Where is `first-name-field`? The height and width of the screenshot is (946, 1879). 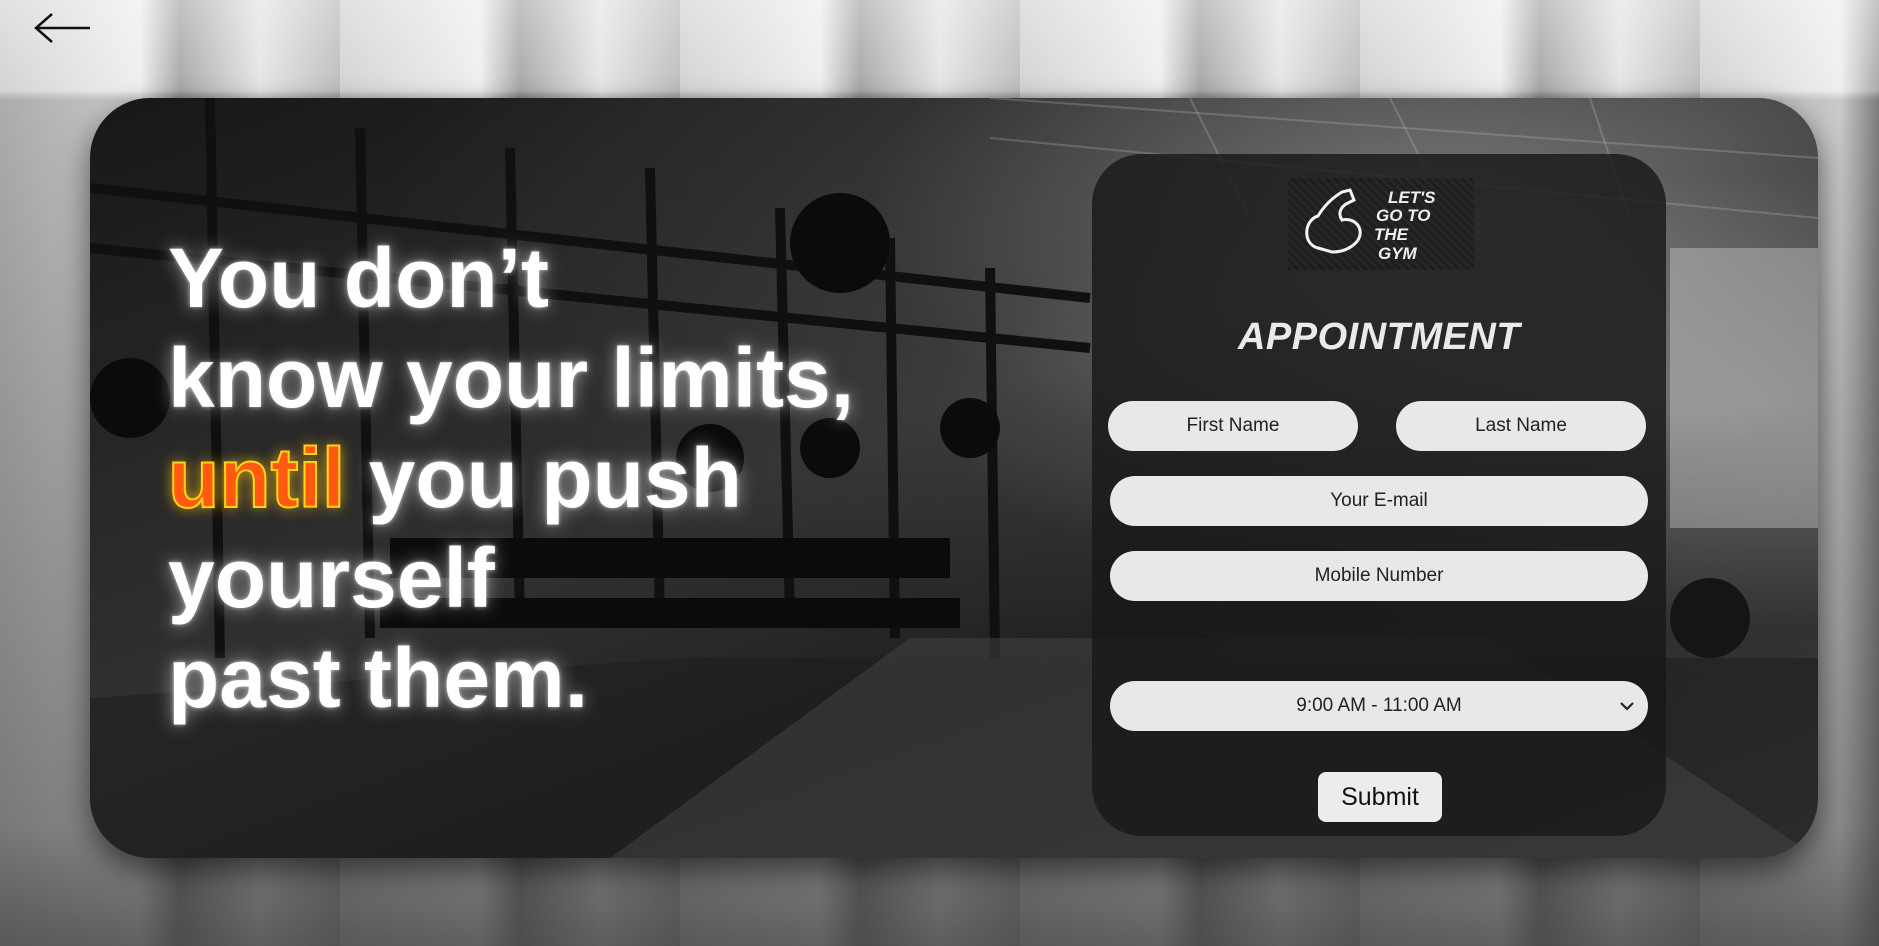 first-name-field is located at coordinates (1233, 426).